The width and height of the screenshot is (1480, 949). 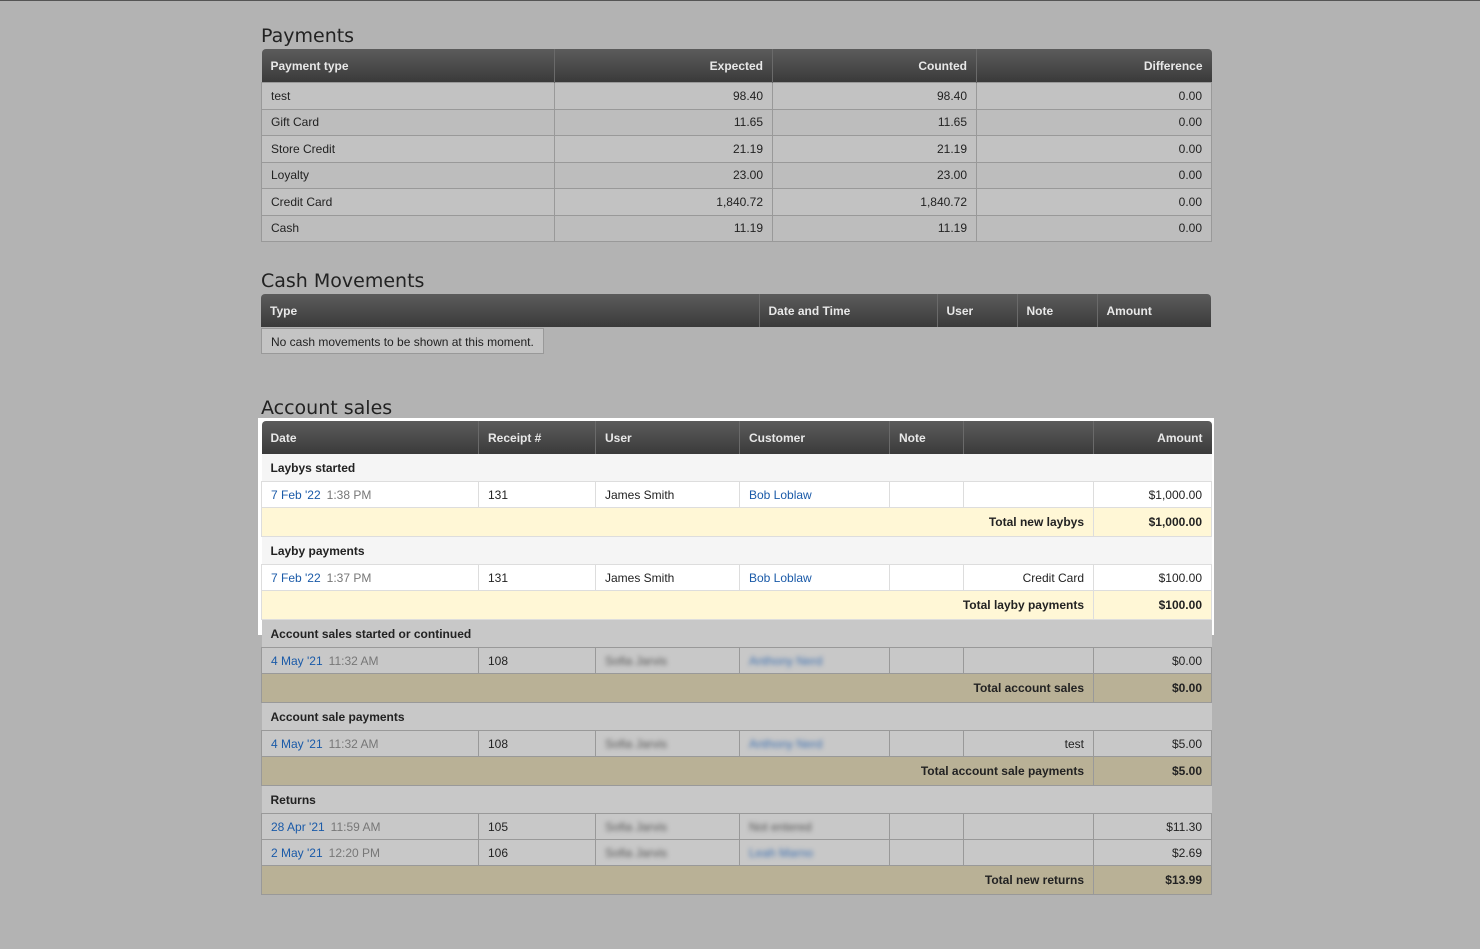 I want to click on table-row: Store Credit 21.19 21.19 0.00, so click(x=736, y=149).